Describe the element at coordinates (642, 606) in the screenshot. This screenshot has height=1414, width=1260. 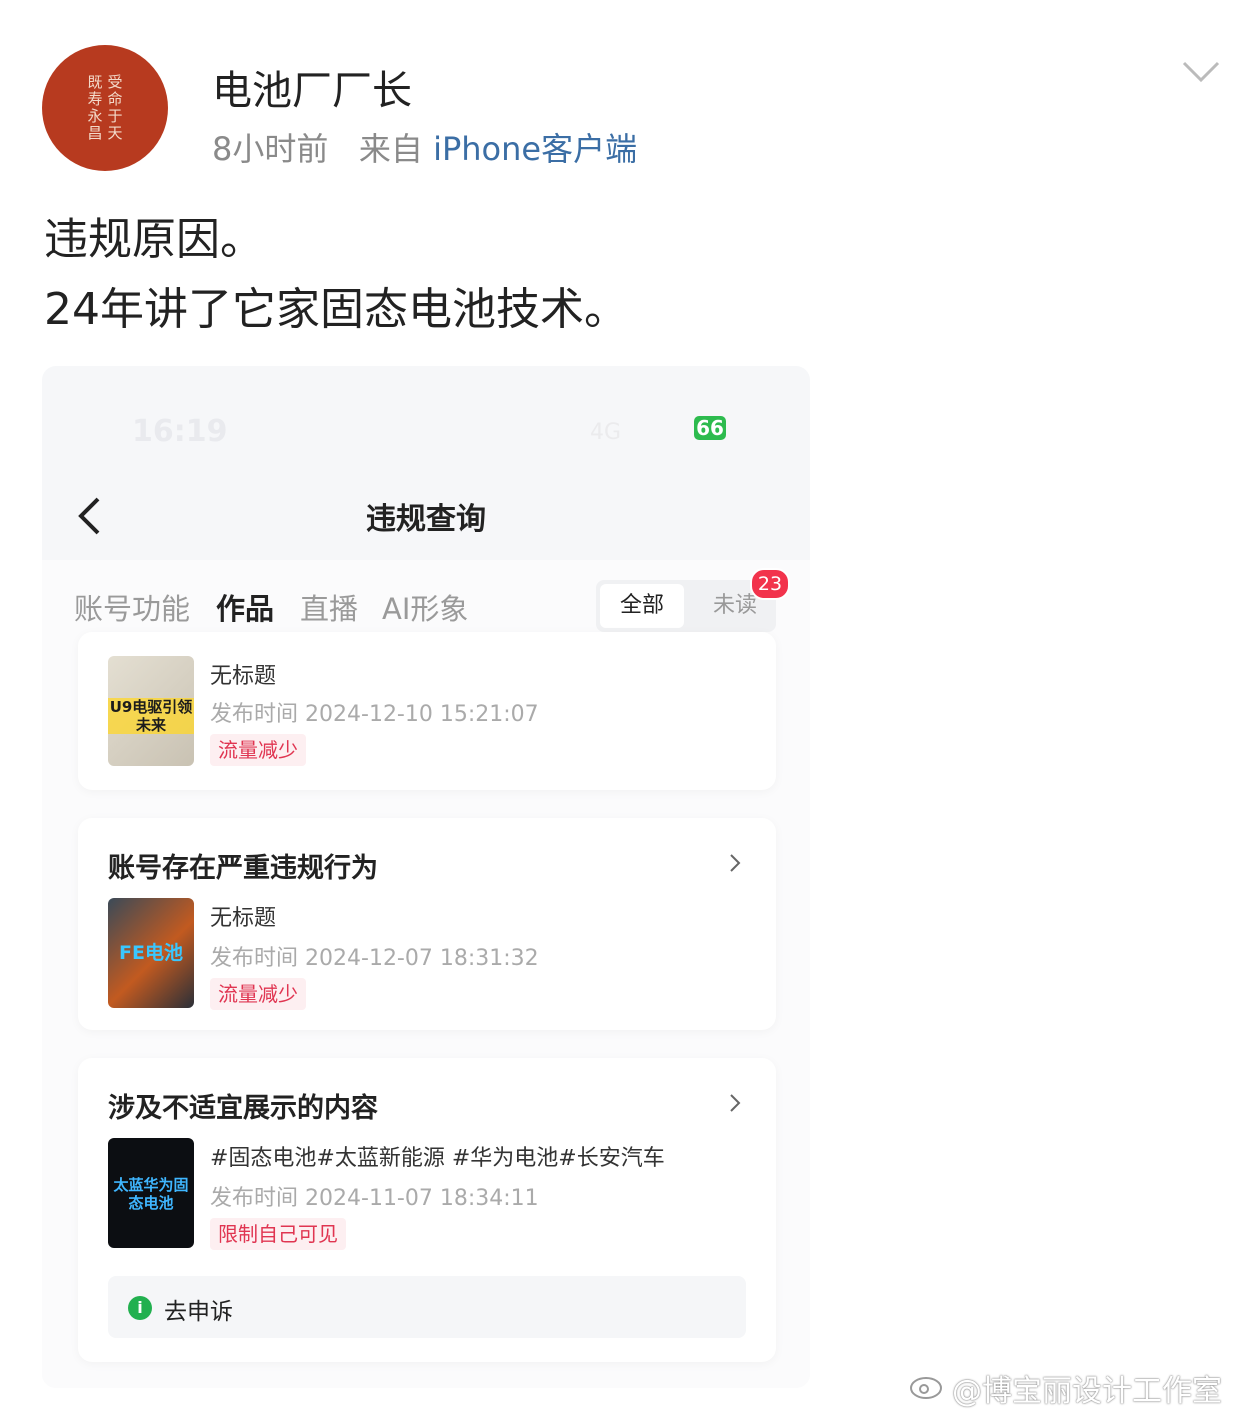
I see `filter-all-button: 全部` at that location.